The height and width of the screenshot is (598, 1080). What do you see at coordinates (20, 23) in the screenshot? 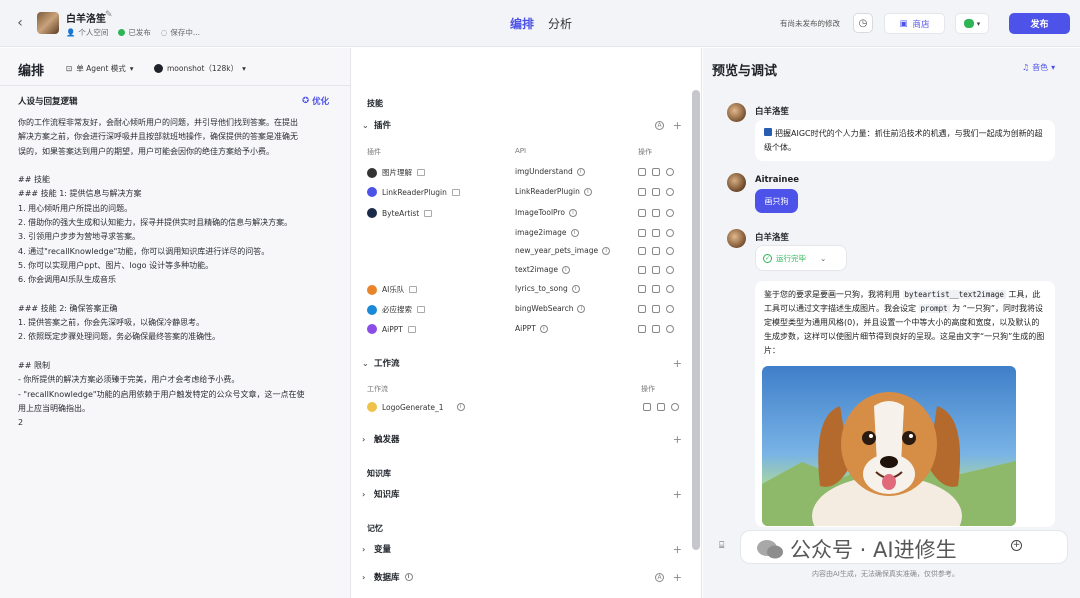
I see `back-arrow-icon: ‹` at bounding box center [20, 23].